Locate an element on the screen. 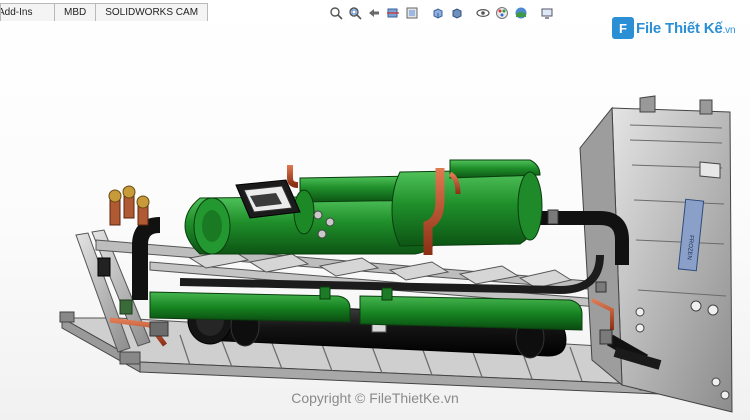  compressor-right is located at coordinates (467, 203).